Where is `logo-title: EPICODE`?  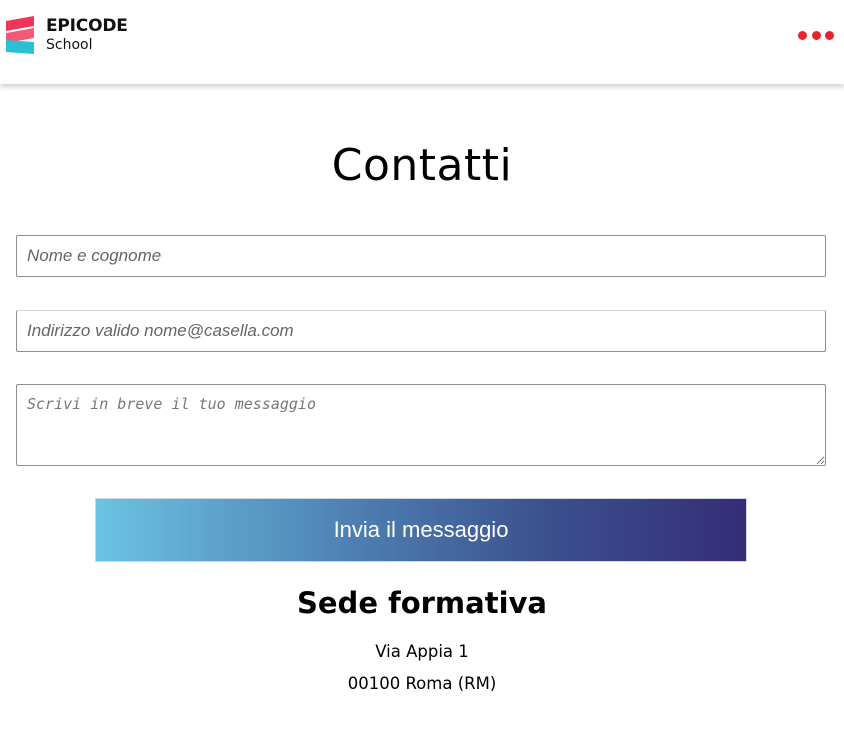 logo-title: EPICODE is located at coordinates (87, 26).